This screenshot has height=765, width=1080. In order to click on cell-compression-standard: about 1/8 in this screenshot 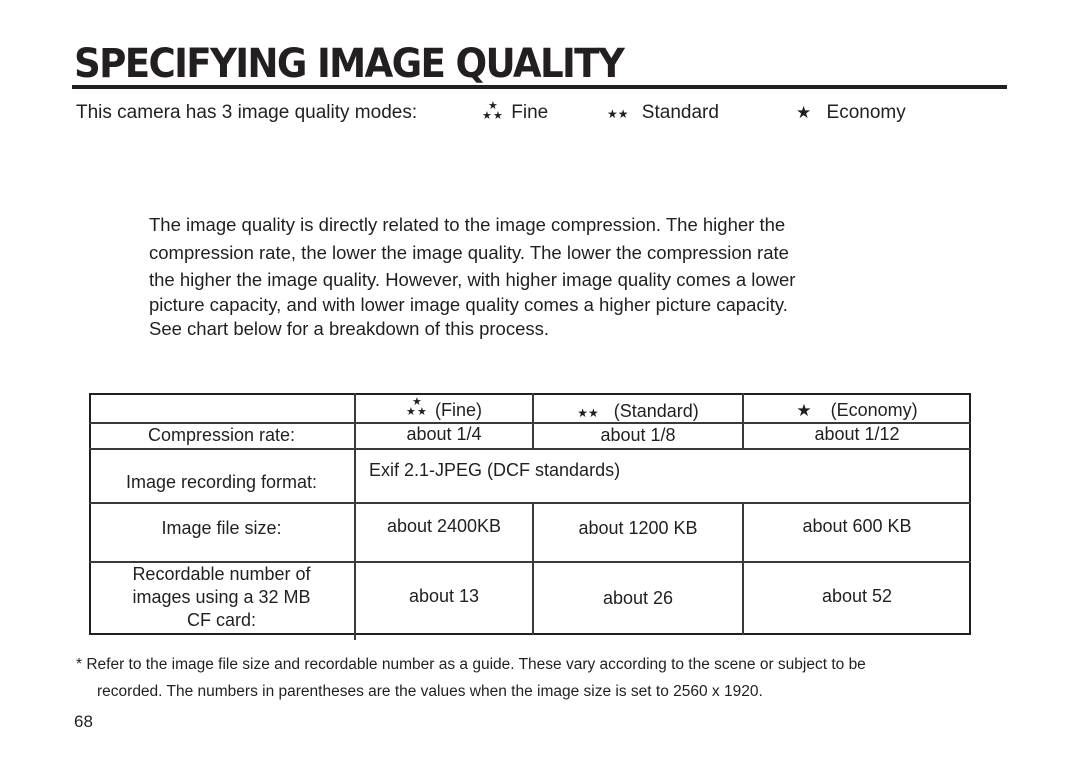, I will do `click(638, 435)`.